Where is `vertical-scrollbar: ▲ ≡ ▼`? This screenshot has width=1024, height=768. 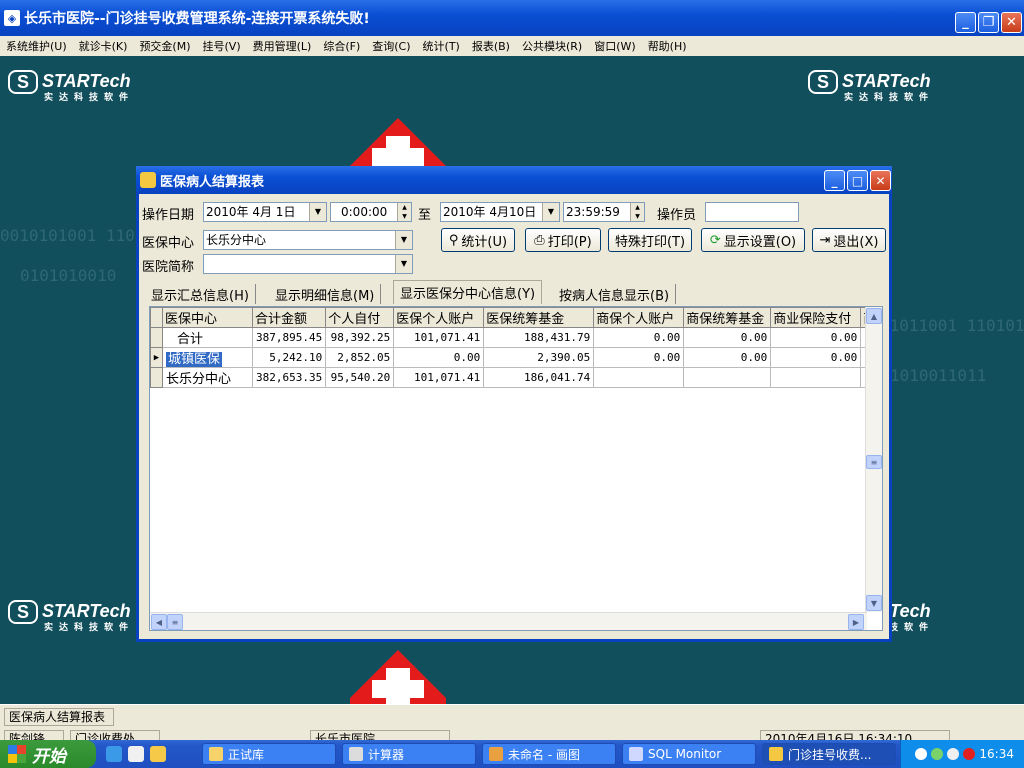
vertical-scrollbar: ▲ ≡ ▼ is located at coordinates (873, 459).